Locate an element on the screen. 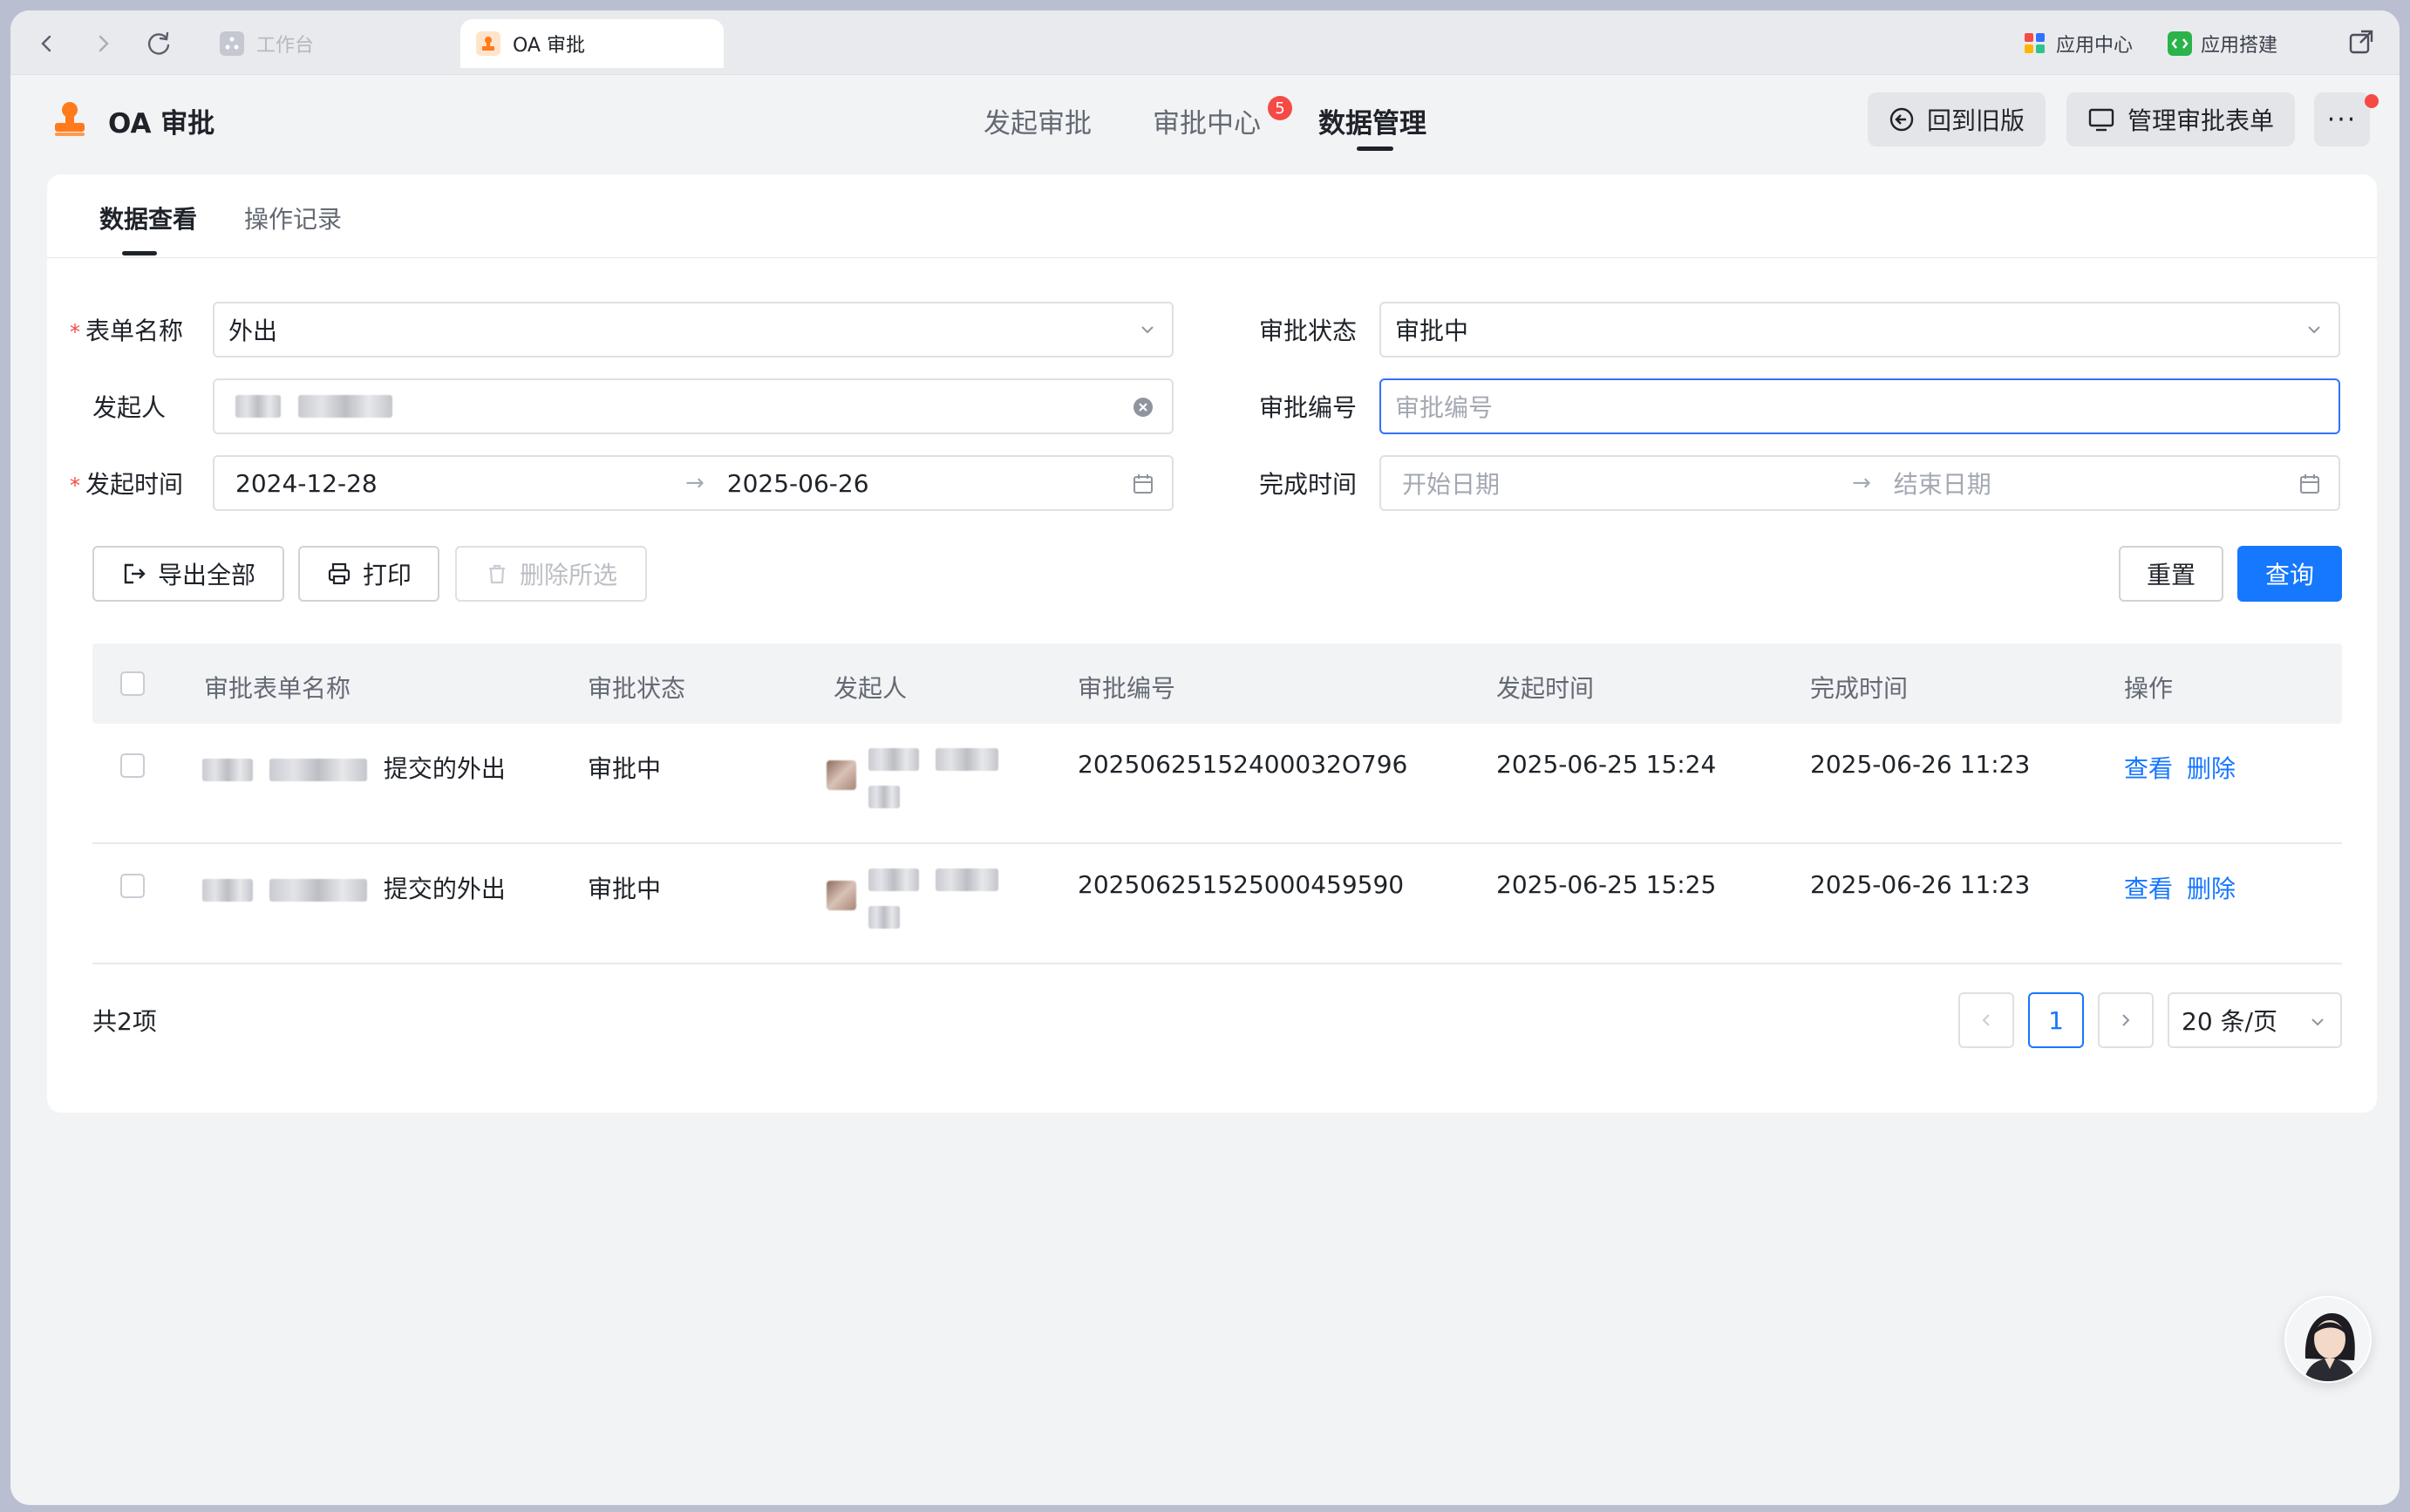 Image resolution: width=2410 pixels, height=1512 pixels. chevron-right-icon is located at coordinates (2126, 1020).